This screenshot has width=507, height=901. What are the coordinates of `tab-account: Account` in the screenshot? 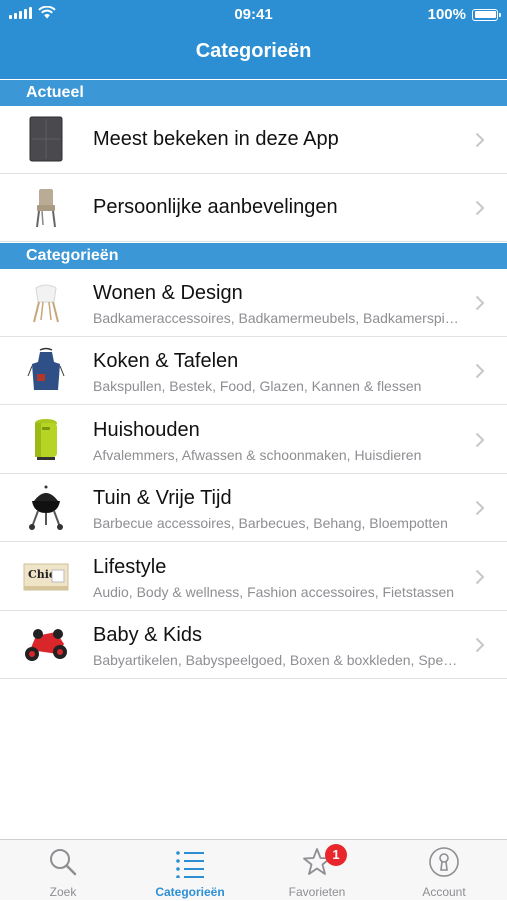 It's located at (444, 870).